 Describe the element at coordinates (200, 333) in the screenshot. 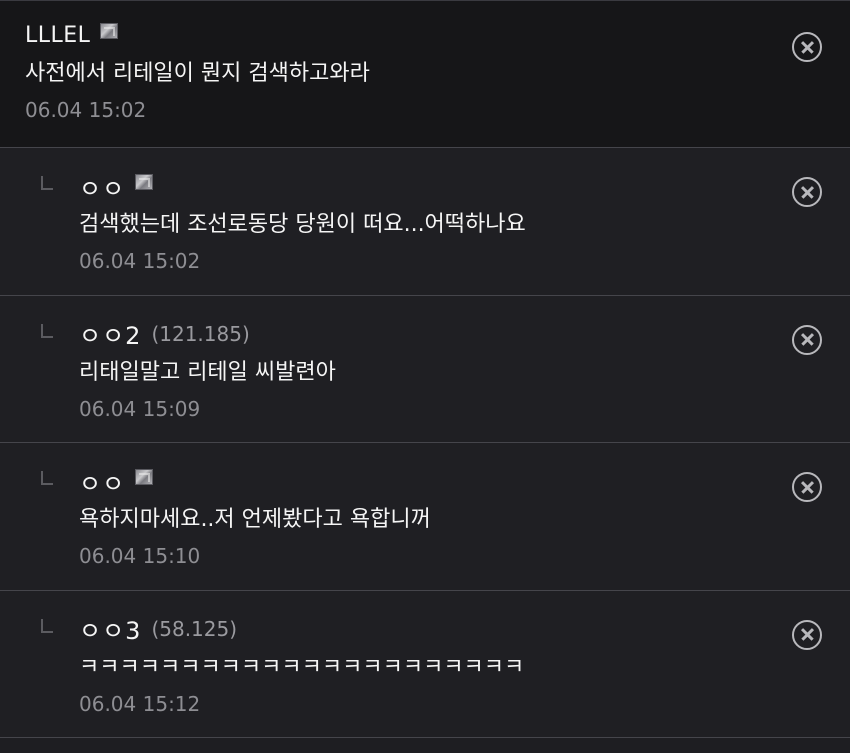

I see `comment-ip: (121.185)` at that location.